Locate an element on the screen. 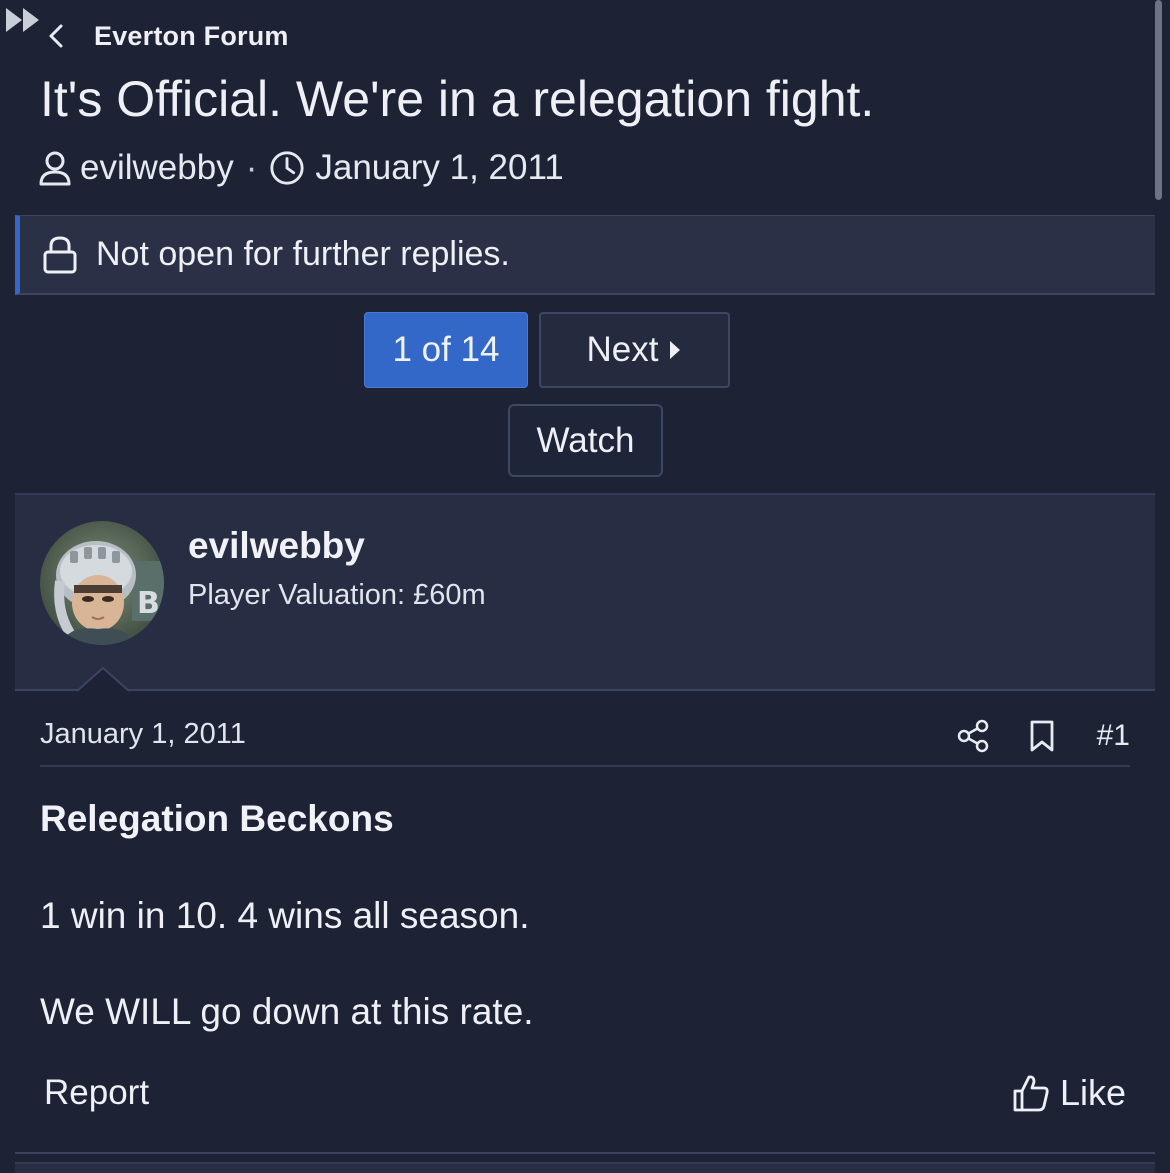 The image size is (1170, 1173). share-icon is located at coordinates (974, 736).